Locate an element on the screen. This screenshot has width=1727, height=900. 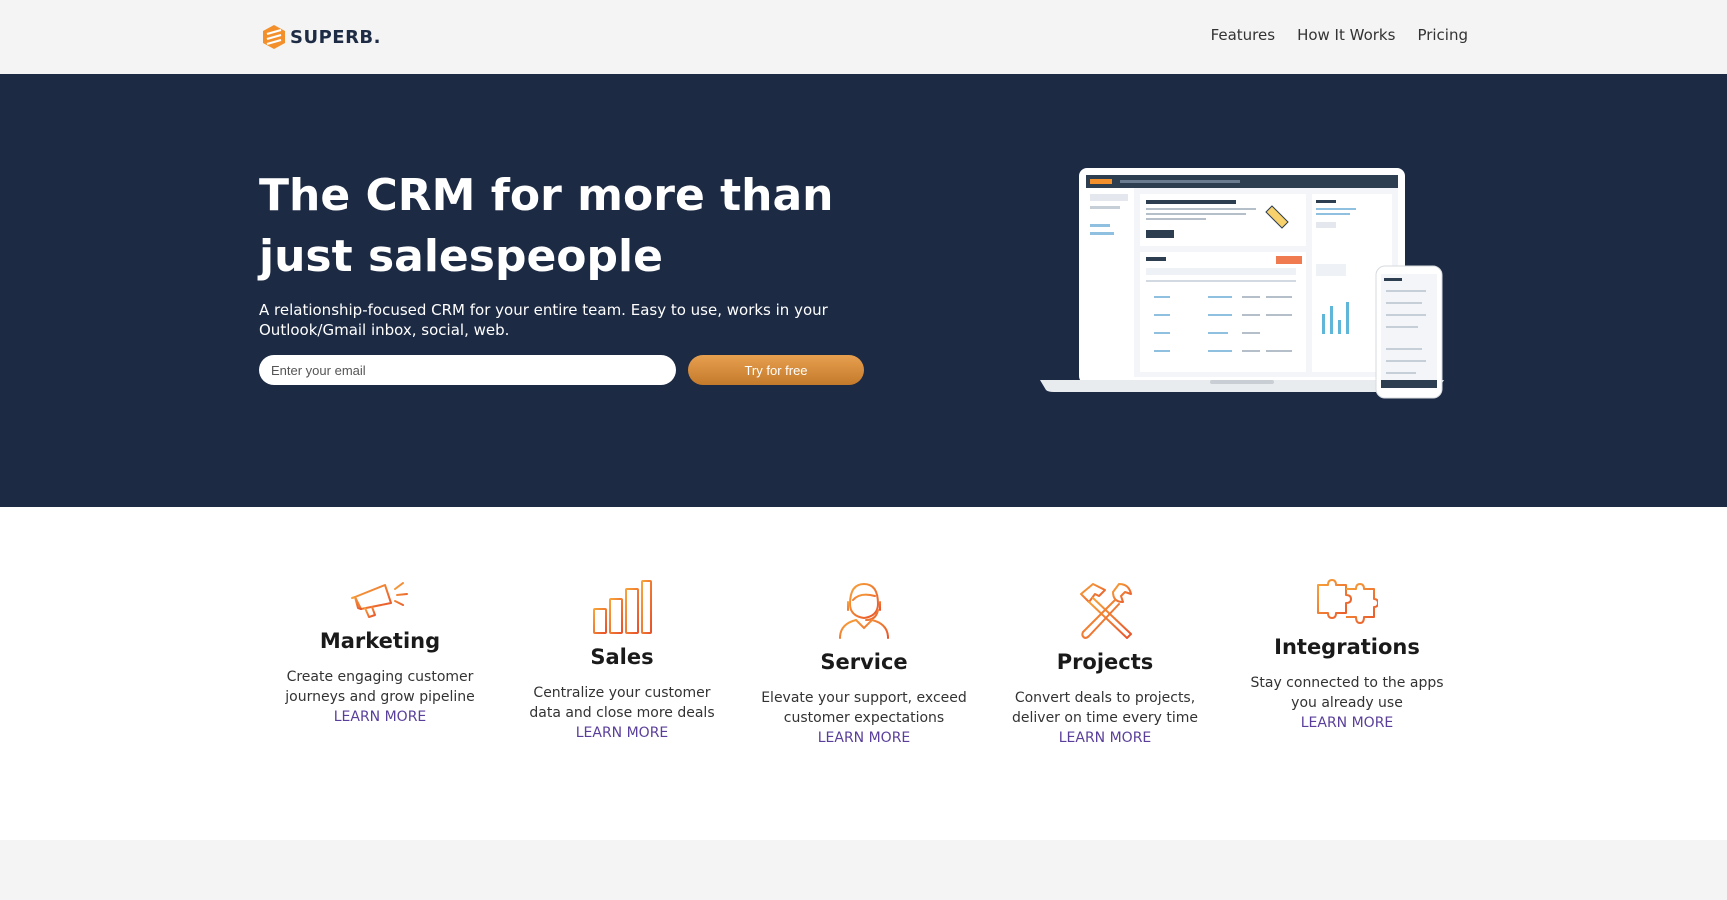
feature-title: Service is located at coordinates (864, 662).